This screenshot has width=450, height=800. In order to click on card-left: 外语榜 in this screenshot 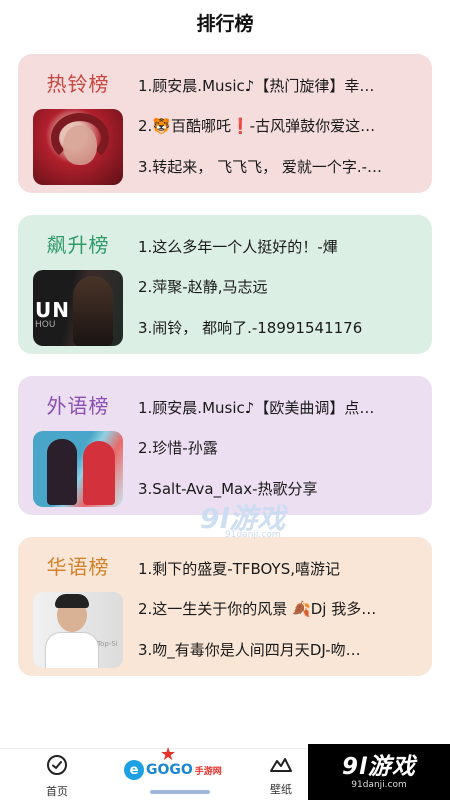, I will do `click(78, 445)`.